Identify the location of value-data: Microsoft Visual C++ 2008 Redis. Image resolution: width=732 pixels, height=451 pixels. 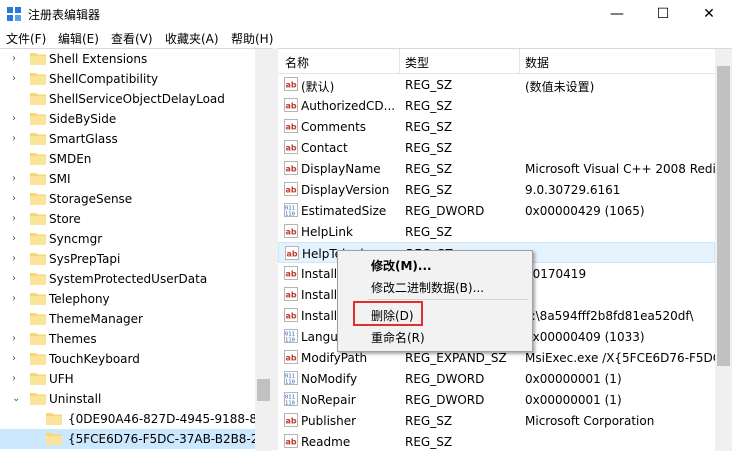
(624, 169).